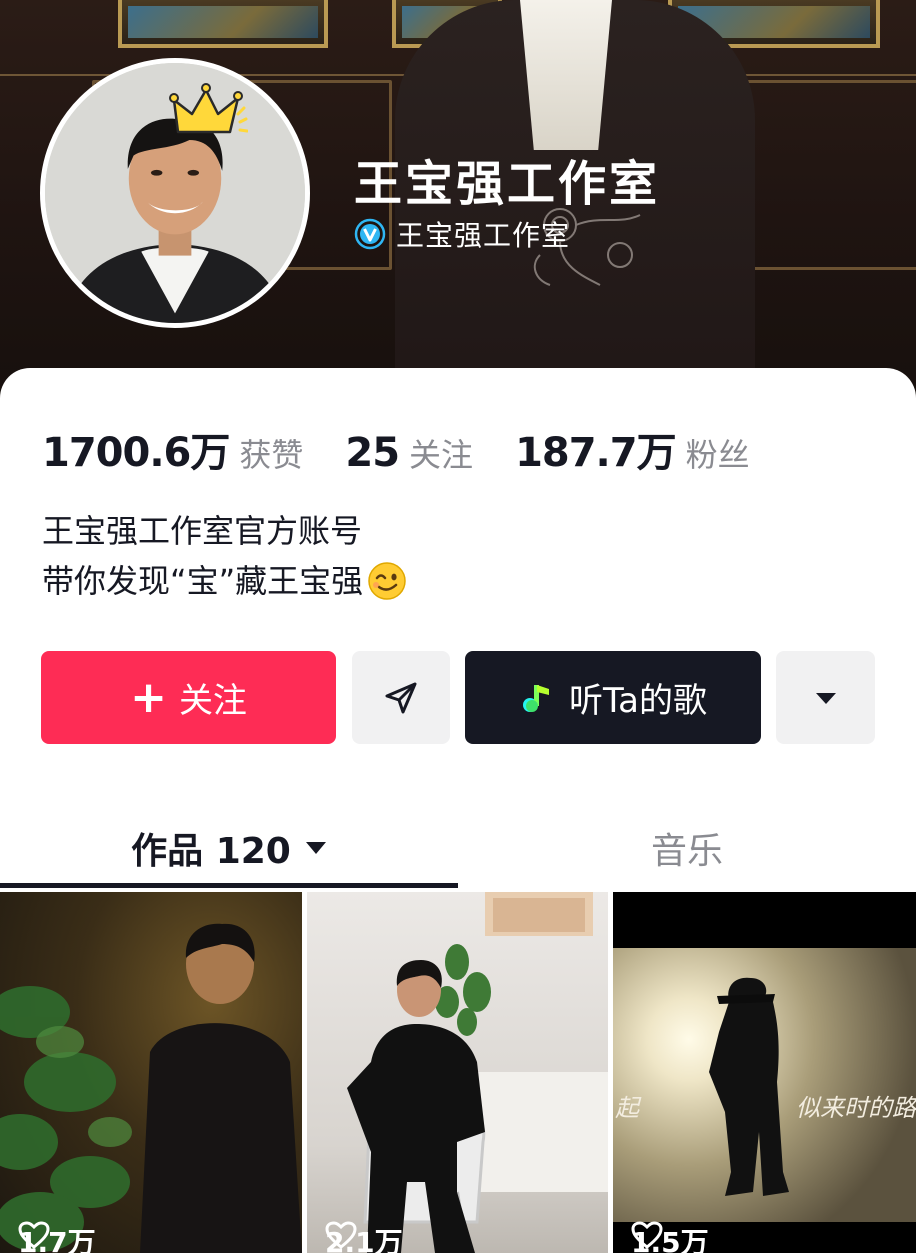 This screenshot has height=1253, width=916. What do you see at coordinates (370, 234) in the screenshot?
I see `verified-badge-icon` at bounding box center [370, 234].